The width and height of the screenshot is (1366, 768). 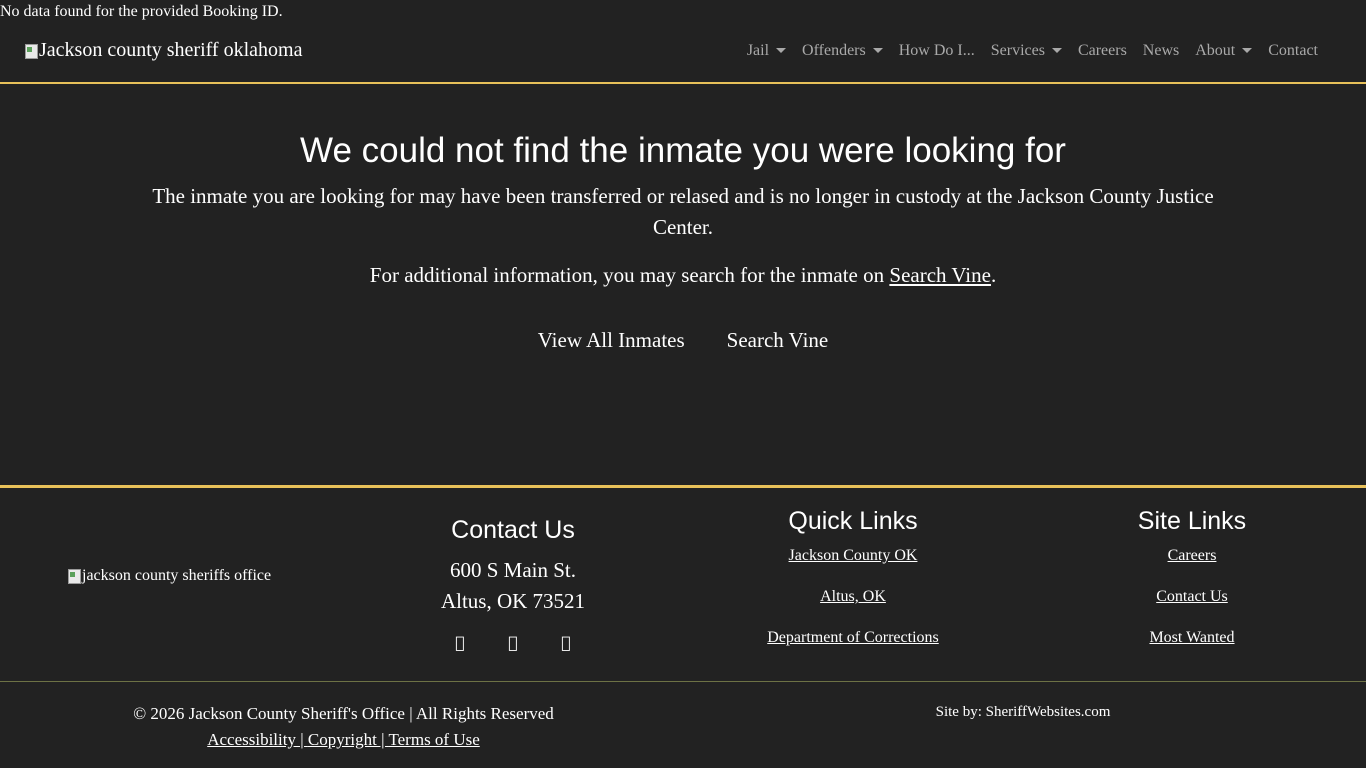 What do you see at coordinates (513, 570) in the screenshot?
I see `address-line1: 600 S Main St.` at bounding box center [513, 570].